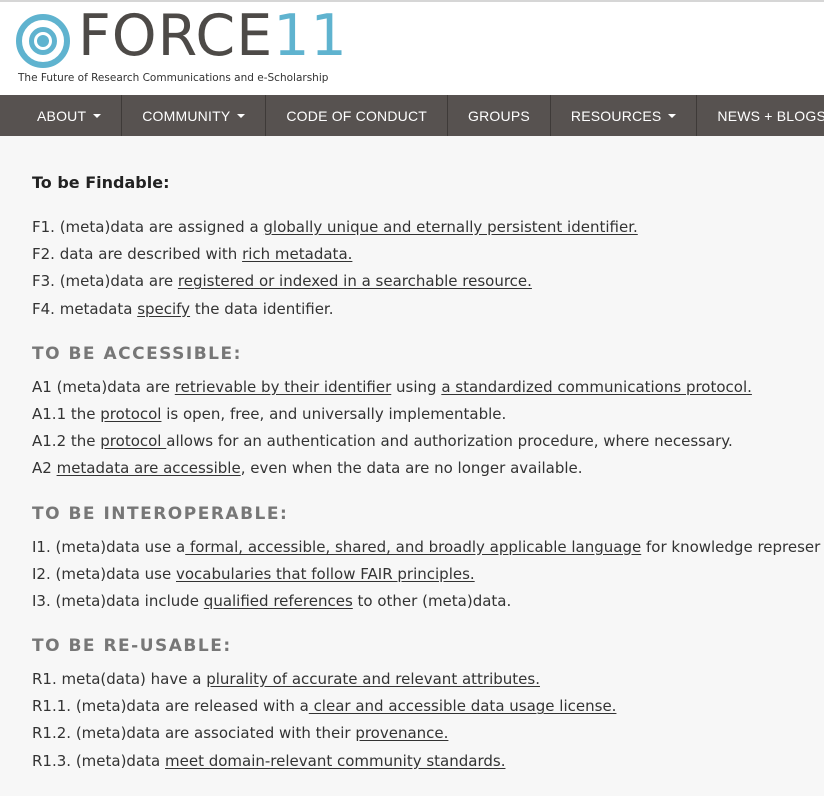 This screenshot has width=824, height=796. Describe the element at coordinates (624, 115) in the screenshot. I see `nav-item-resources: RESOURCES` at that location.